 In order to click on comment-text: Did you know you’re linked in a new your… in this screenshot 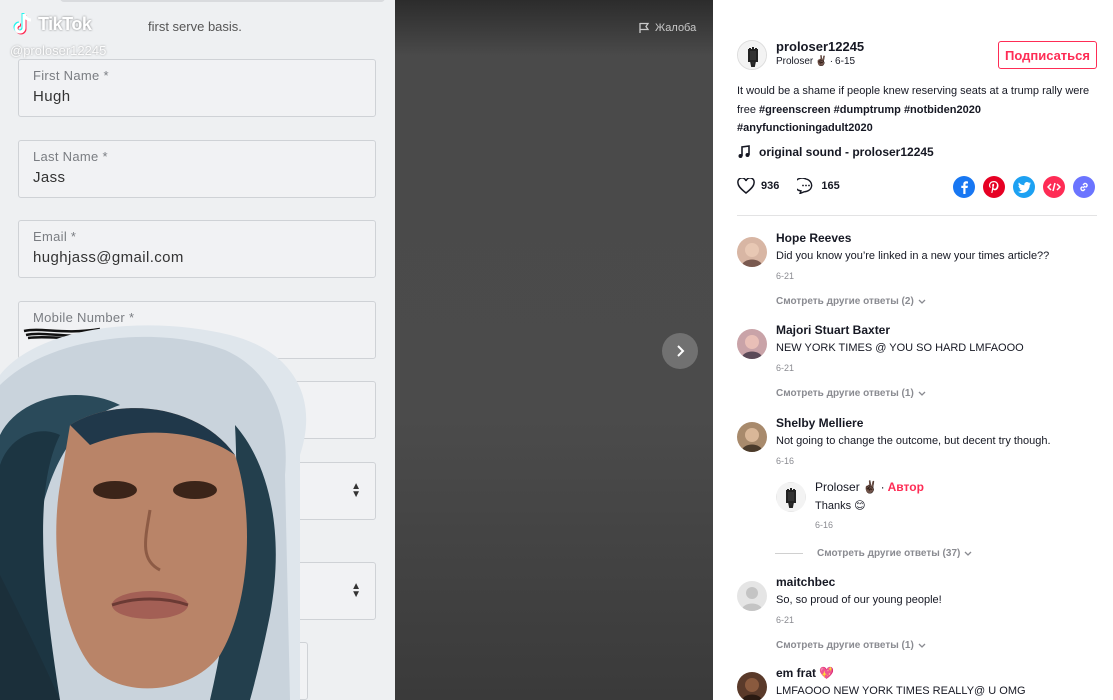, I will do `click(913, 256)`.